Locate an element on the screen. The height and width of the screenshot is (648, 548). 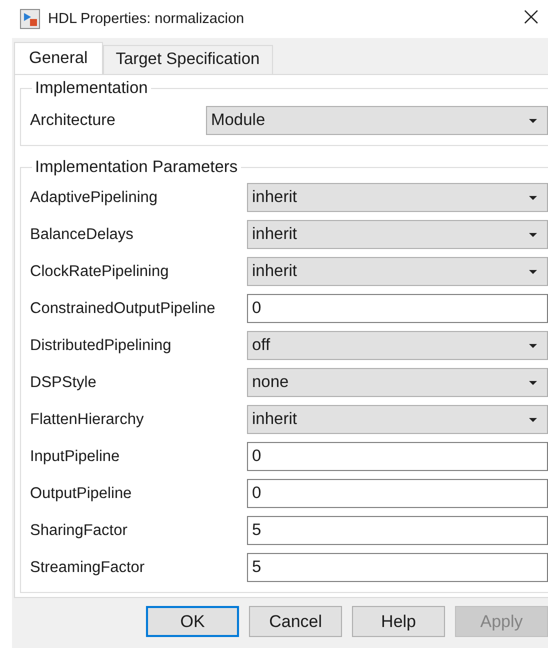
field-label: FlattenHierarchy is located at coordinates (87, 419).